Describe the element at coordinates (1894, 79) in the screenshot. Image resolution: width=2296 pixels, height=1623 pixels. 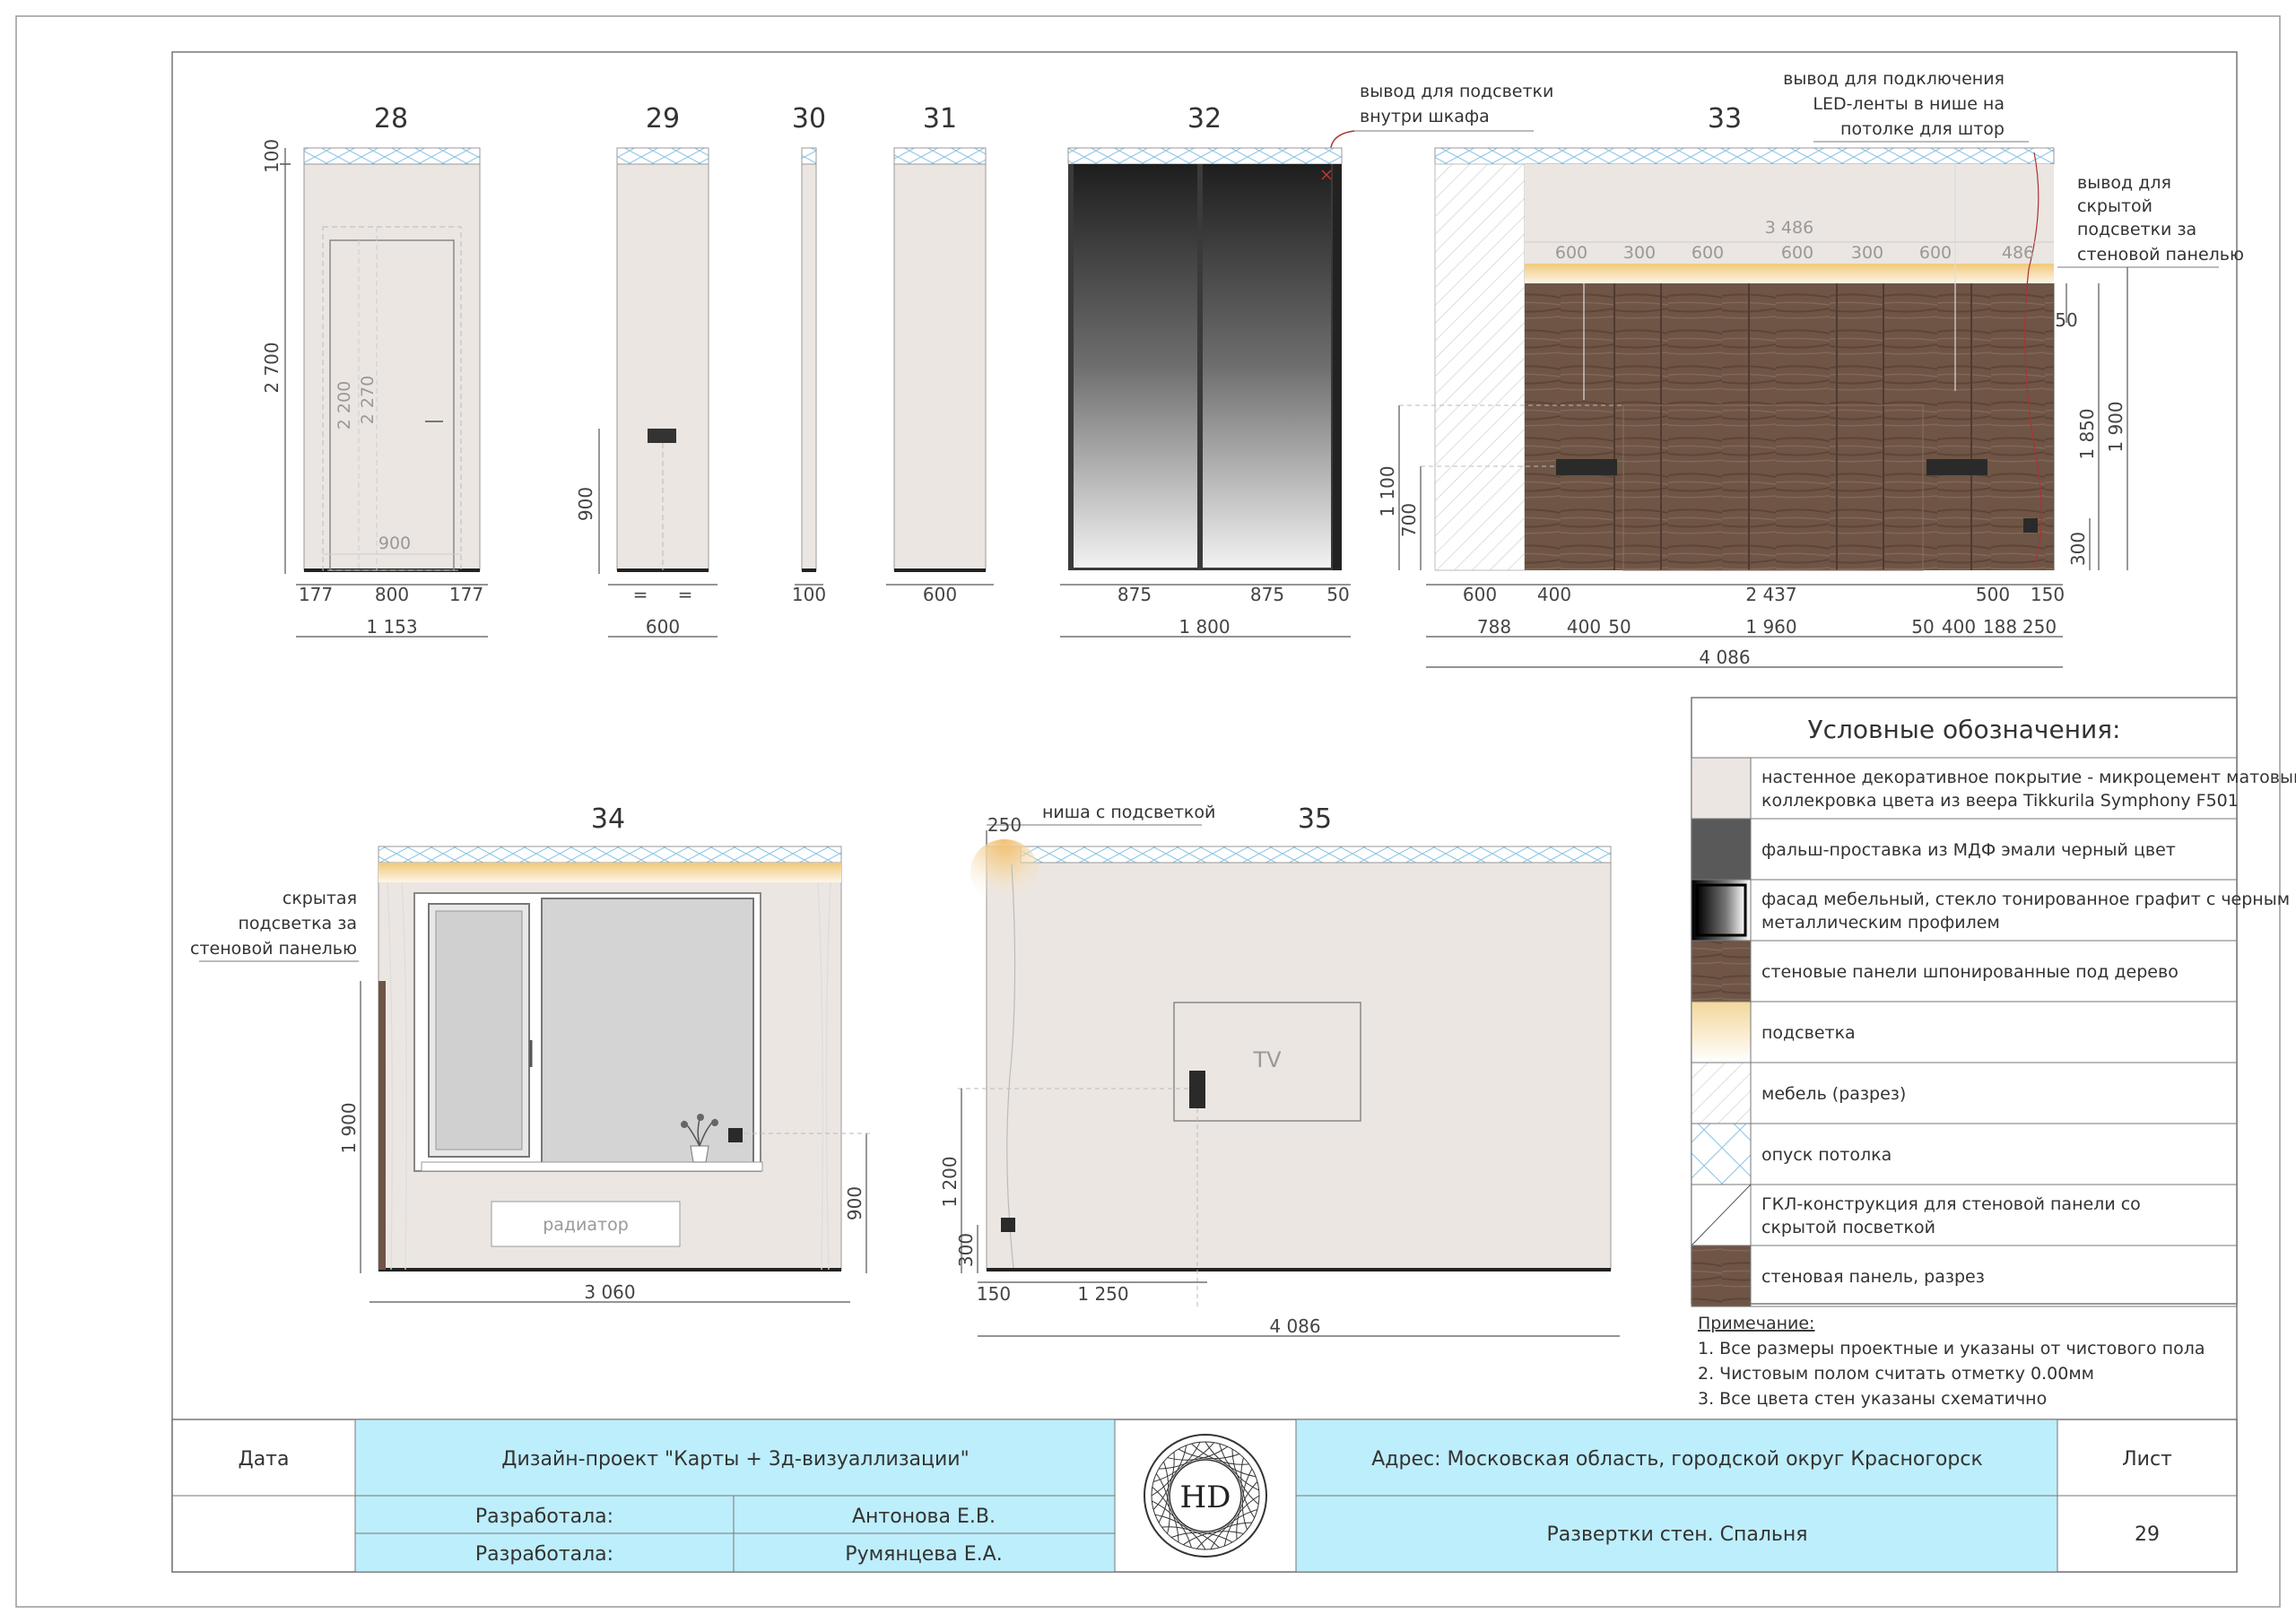
I see `note-led-1: вывод для подключения` at that location.